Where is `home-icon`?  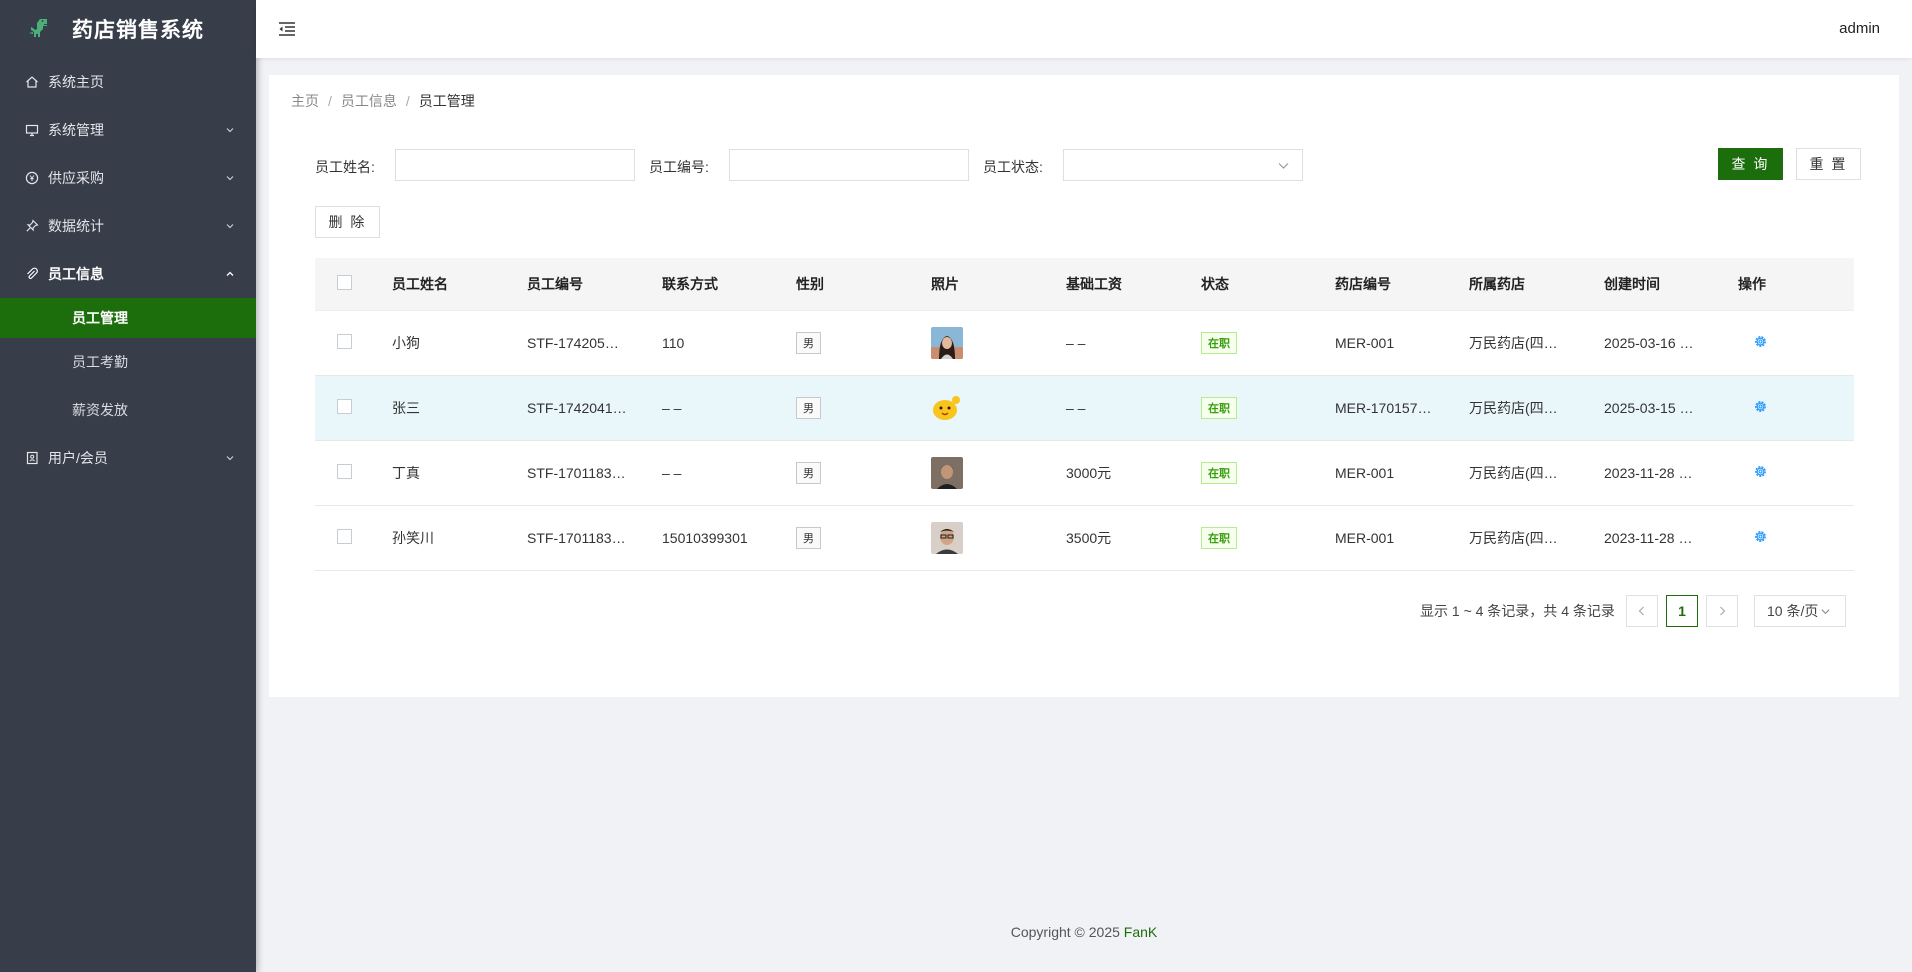 home-icon is located at coordinates (32, 82).